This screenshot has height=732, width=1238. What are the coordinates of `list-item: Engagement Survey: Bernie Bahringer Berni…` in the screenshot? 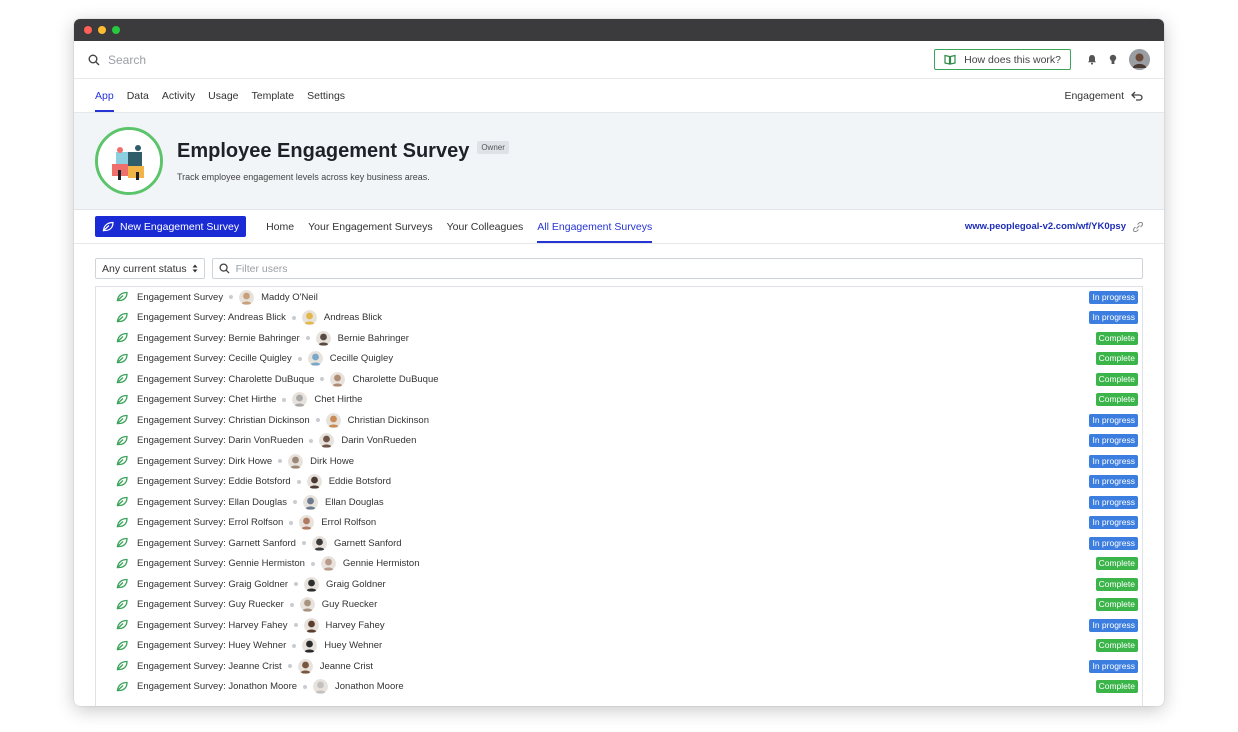 It's located at (619, 338).